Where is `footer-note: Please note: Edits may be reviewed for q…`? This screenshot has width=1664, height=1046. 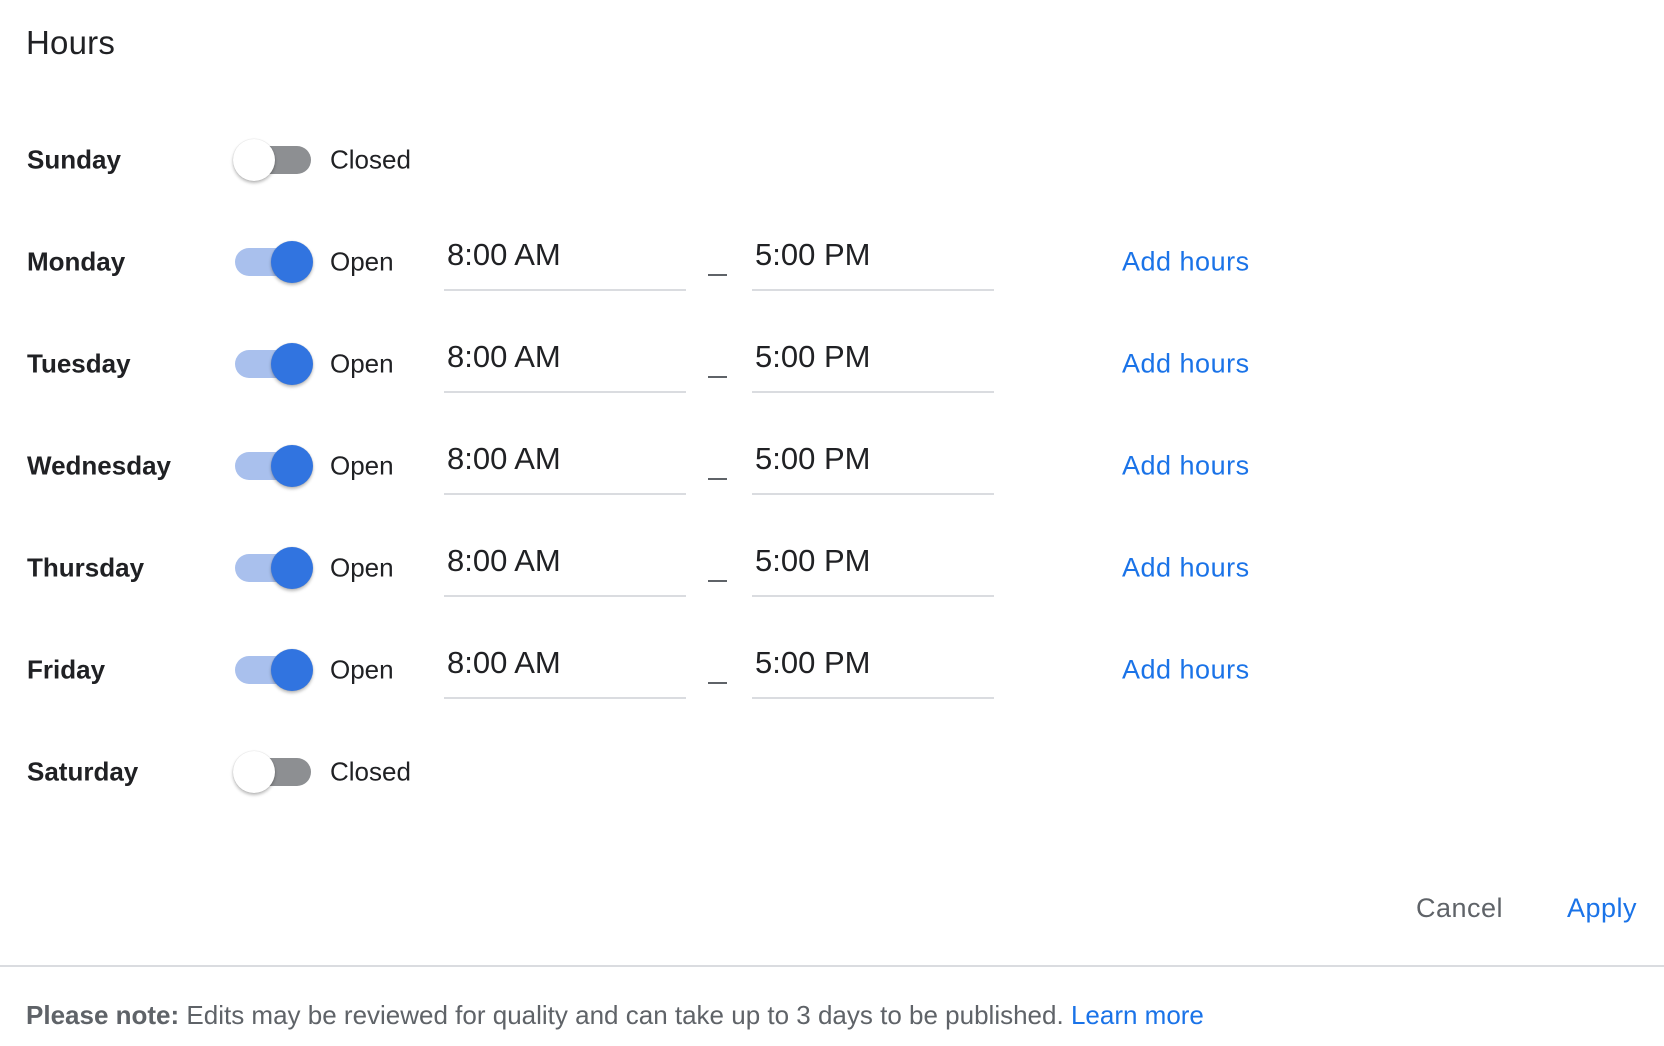 footer-note: Please note: Edits may be reviewed for q… is located at coordinates (615, 1015).